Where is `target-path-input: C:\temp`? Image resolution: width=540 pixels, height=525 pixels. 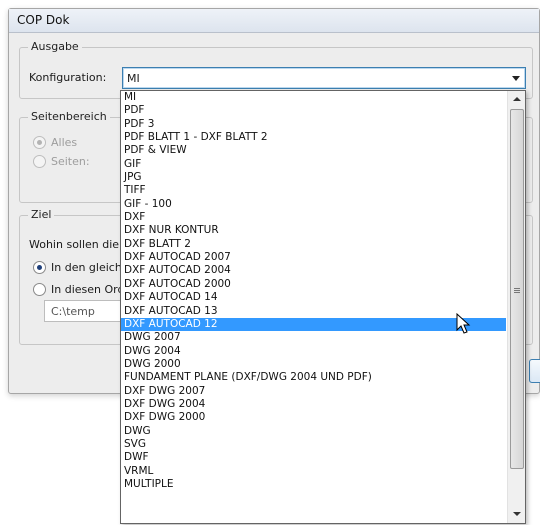 target-path-input: C:\temp is located at coordinates (84, 311).